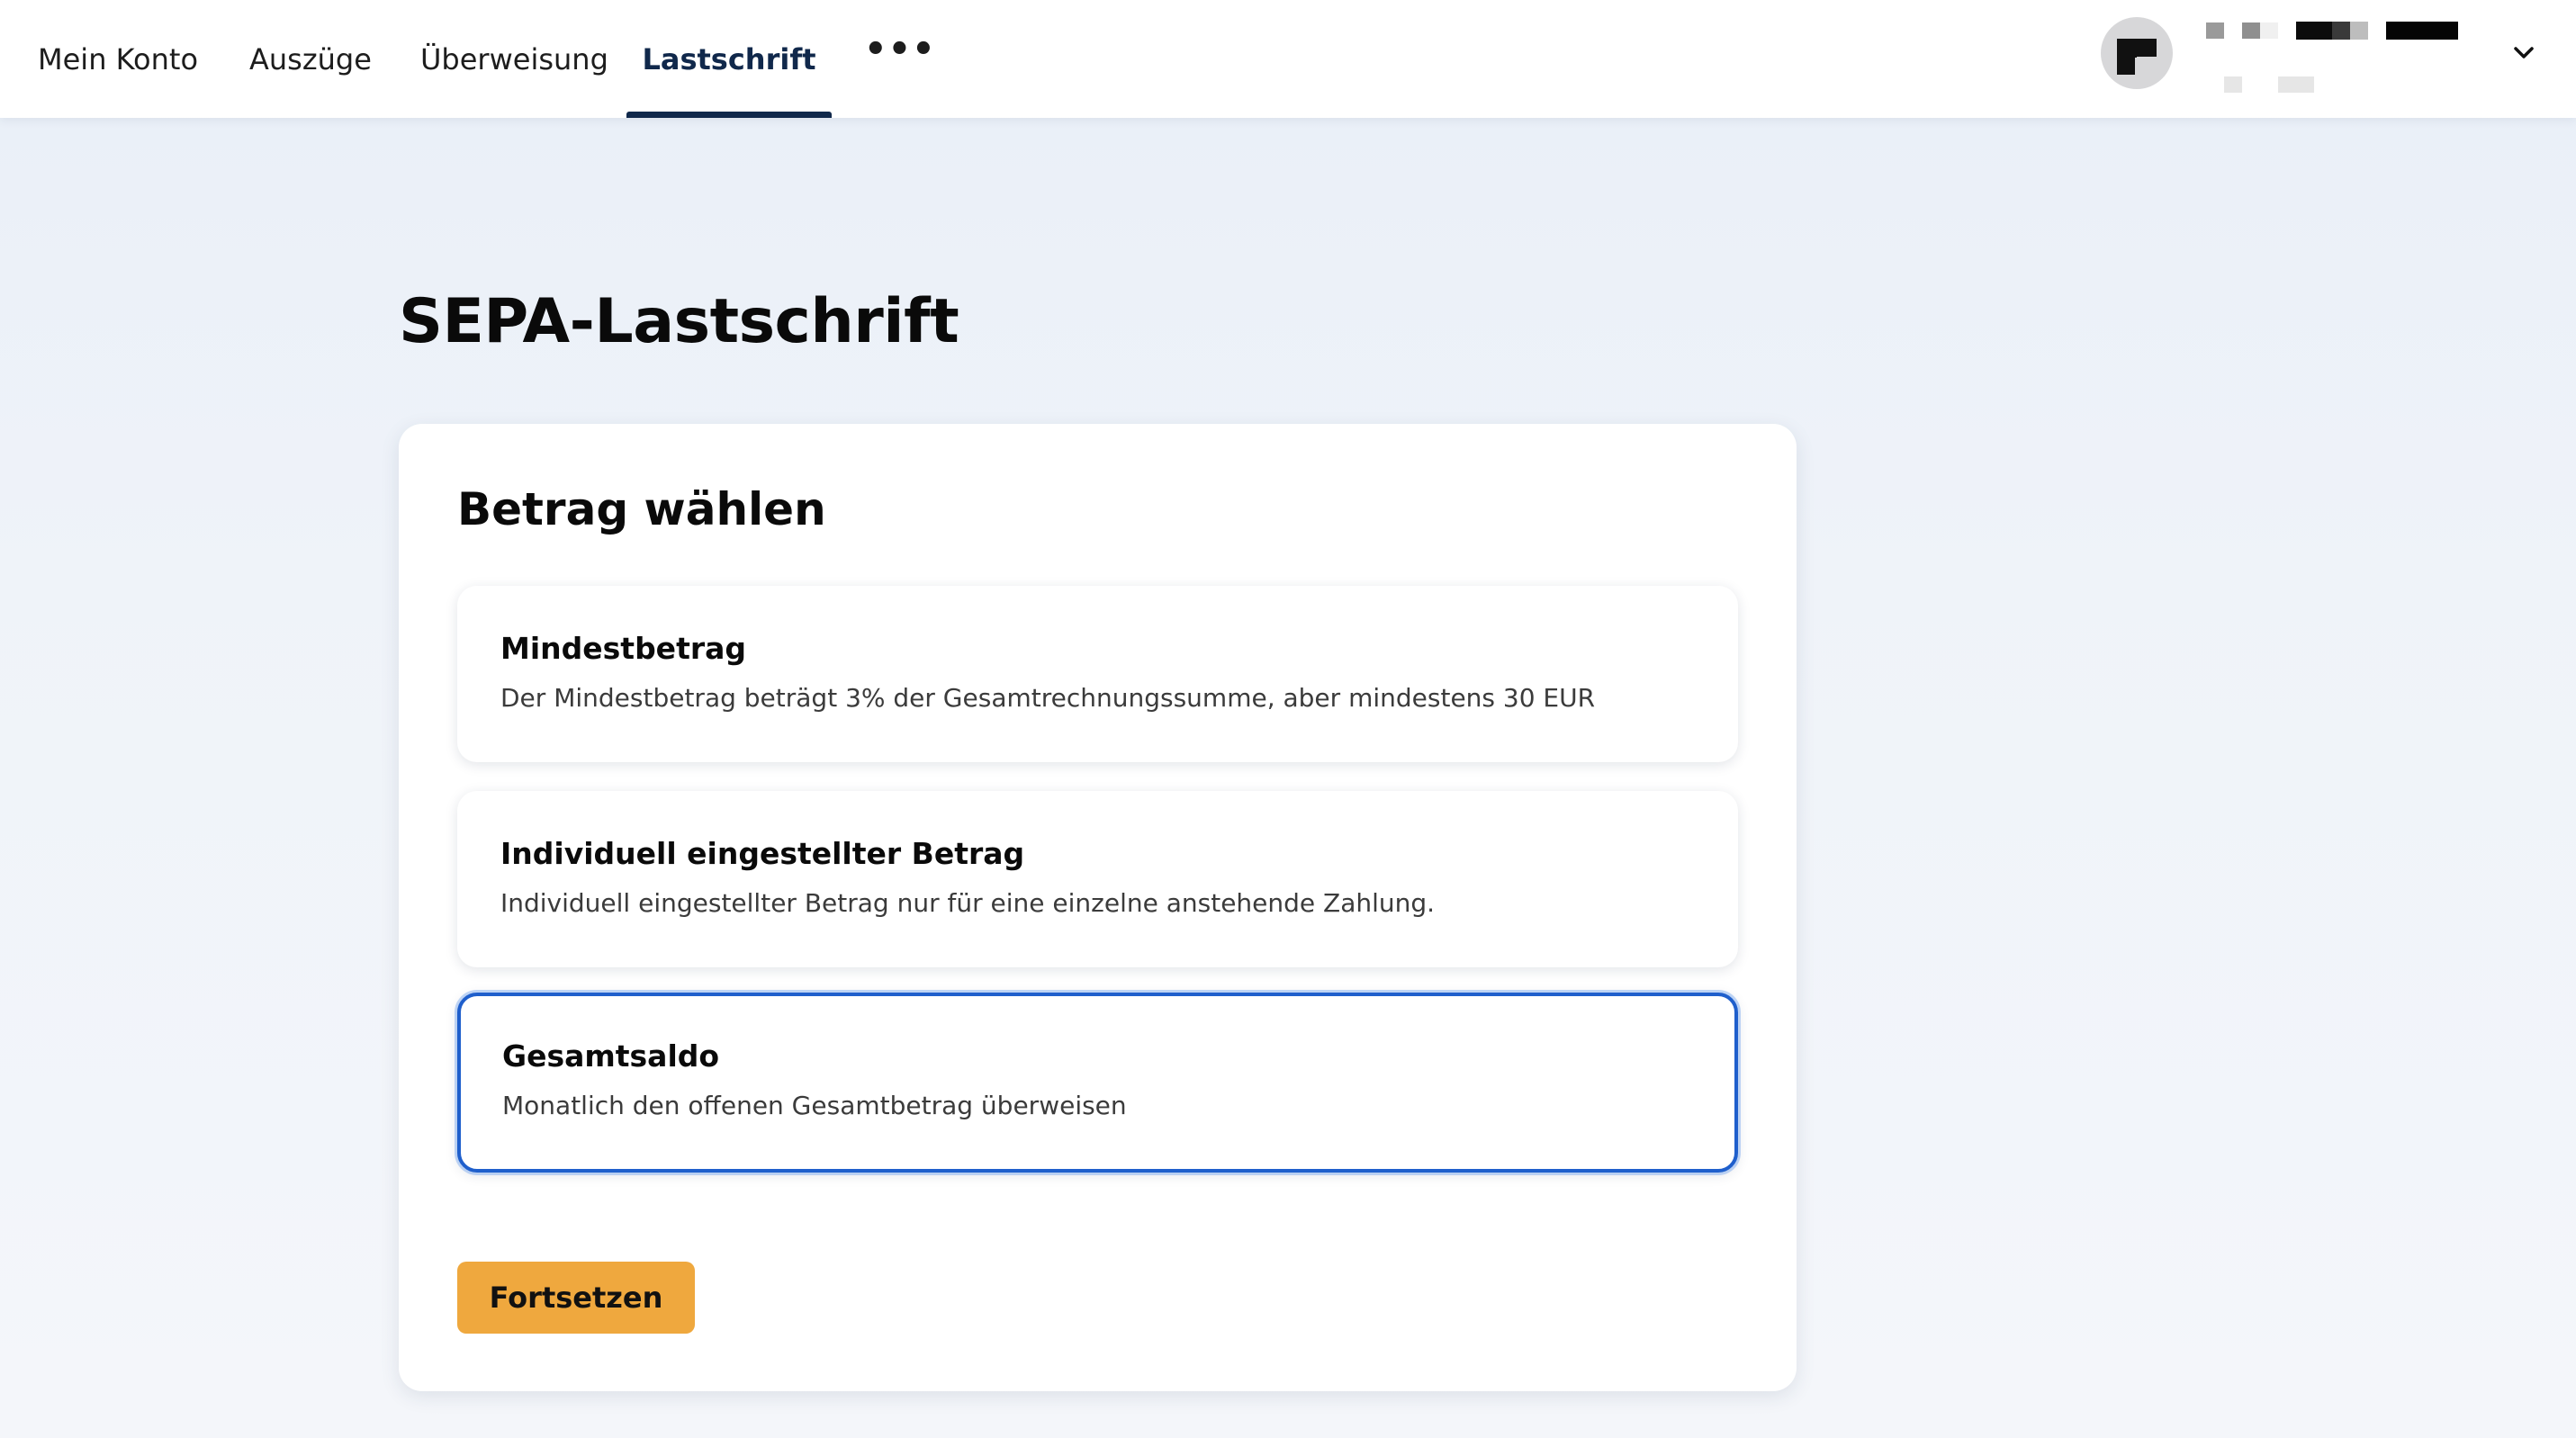  I want to click on nav-item-auszuege: Auszüge, so click(310, 59).